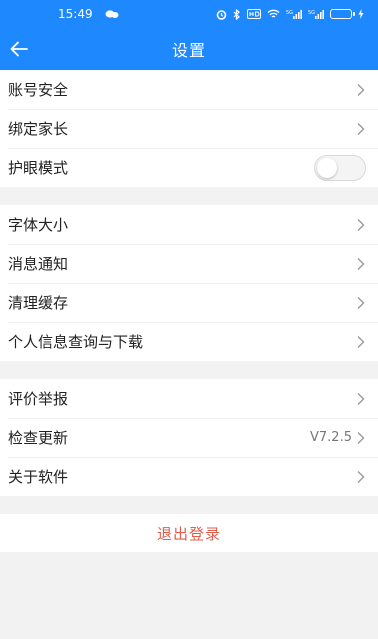 This screenshot has width=378, height=639. What do you see at coordinates (76, 342) in the screenshot?
I see `row-label: 个人信息查询与下载` at bounding box center [76, 342].